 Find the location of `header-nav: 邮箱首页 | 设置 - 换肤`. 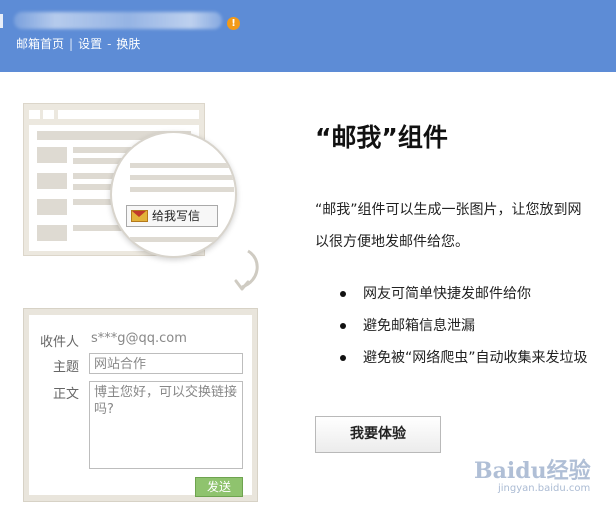

header-nav: 邮箱首页 | 设置 - 换肤 is located at coordinates (78, 43).